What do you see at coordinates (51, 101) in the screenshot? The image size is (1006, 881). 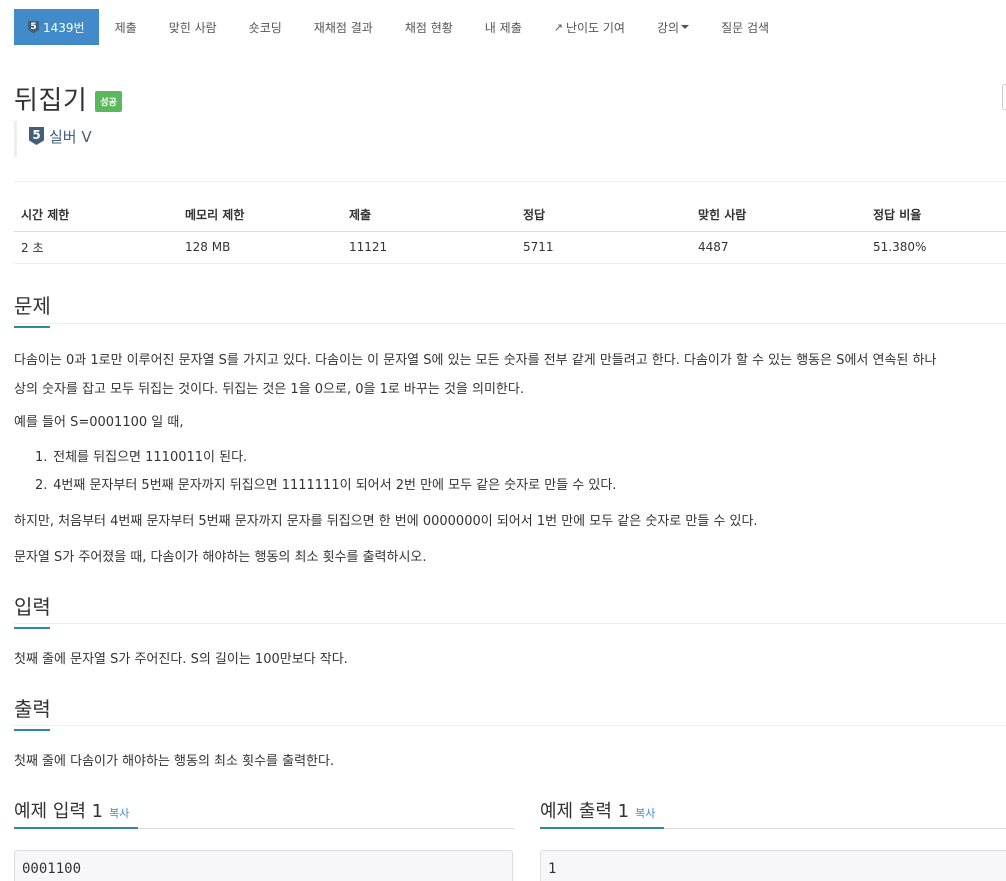 I see `problem-title: 뒤집기` at bounding box center [51, 101].